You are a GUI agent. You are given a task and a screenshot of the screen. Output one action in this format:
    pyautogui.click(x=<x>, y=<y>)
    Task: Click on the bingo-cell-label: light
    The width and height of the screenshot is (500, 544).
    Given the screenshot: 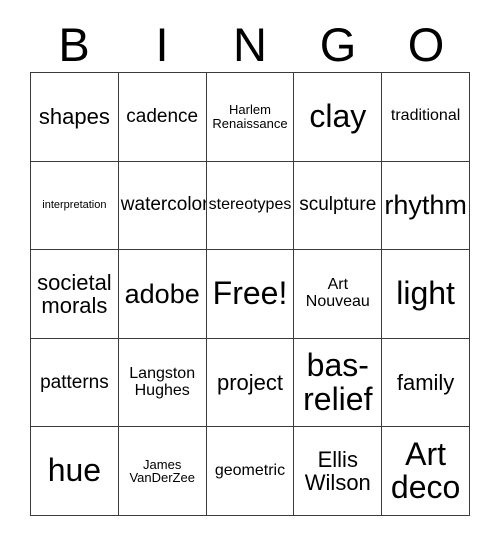 What is the action you would take?
    pyautogui.click(x=425, y=293)
    